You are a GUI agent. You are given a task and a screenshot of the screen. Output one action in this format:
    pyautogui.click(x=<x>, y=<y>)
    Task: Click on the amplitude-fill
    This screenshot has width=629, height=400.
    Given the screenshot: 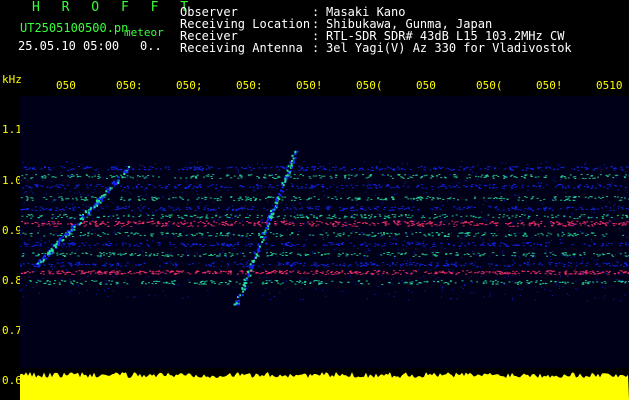 What is the action you would take?
    pyautogui.click(x=324, y=386)
    